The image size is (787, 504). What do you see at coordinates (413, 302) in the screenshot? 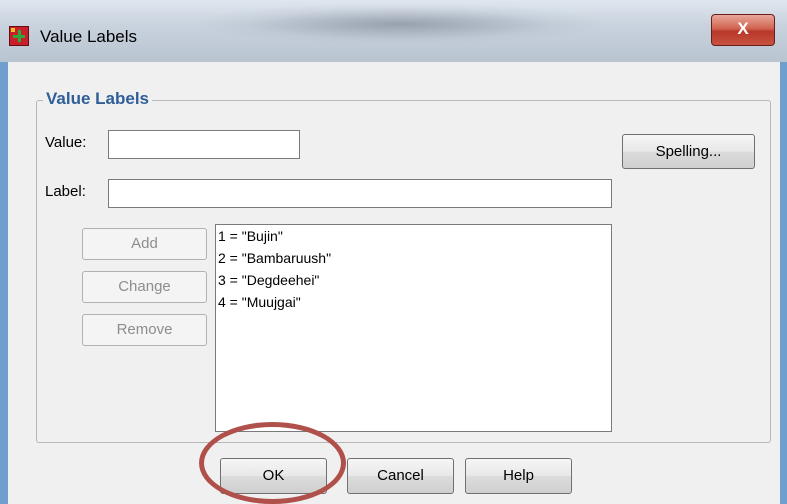
I see `list-item: 4 = "Muujgai"` at bounding box center [413, 302].